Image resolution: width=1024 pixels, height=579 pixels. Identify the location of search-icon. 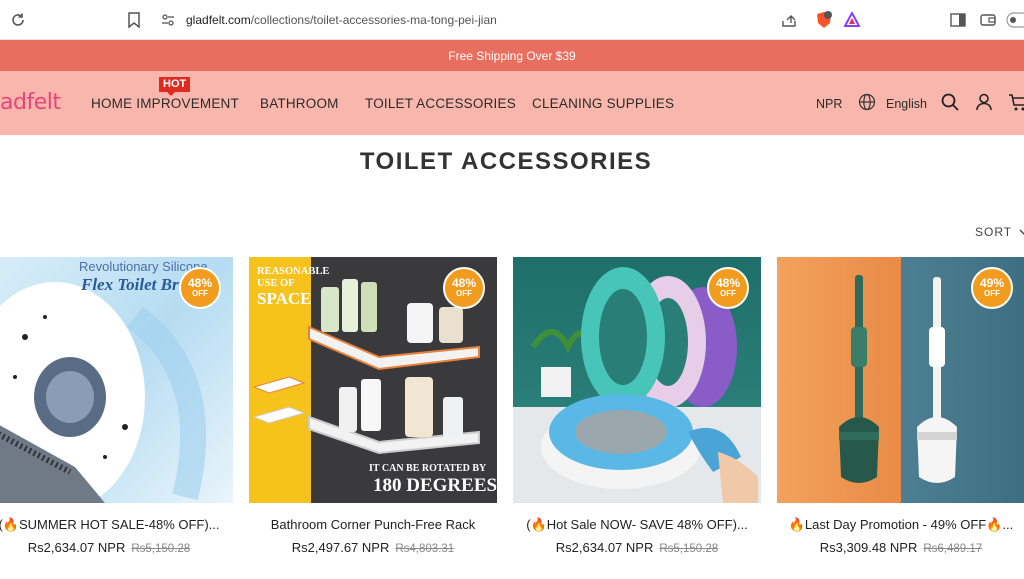
(951, 103).